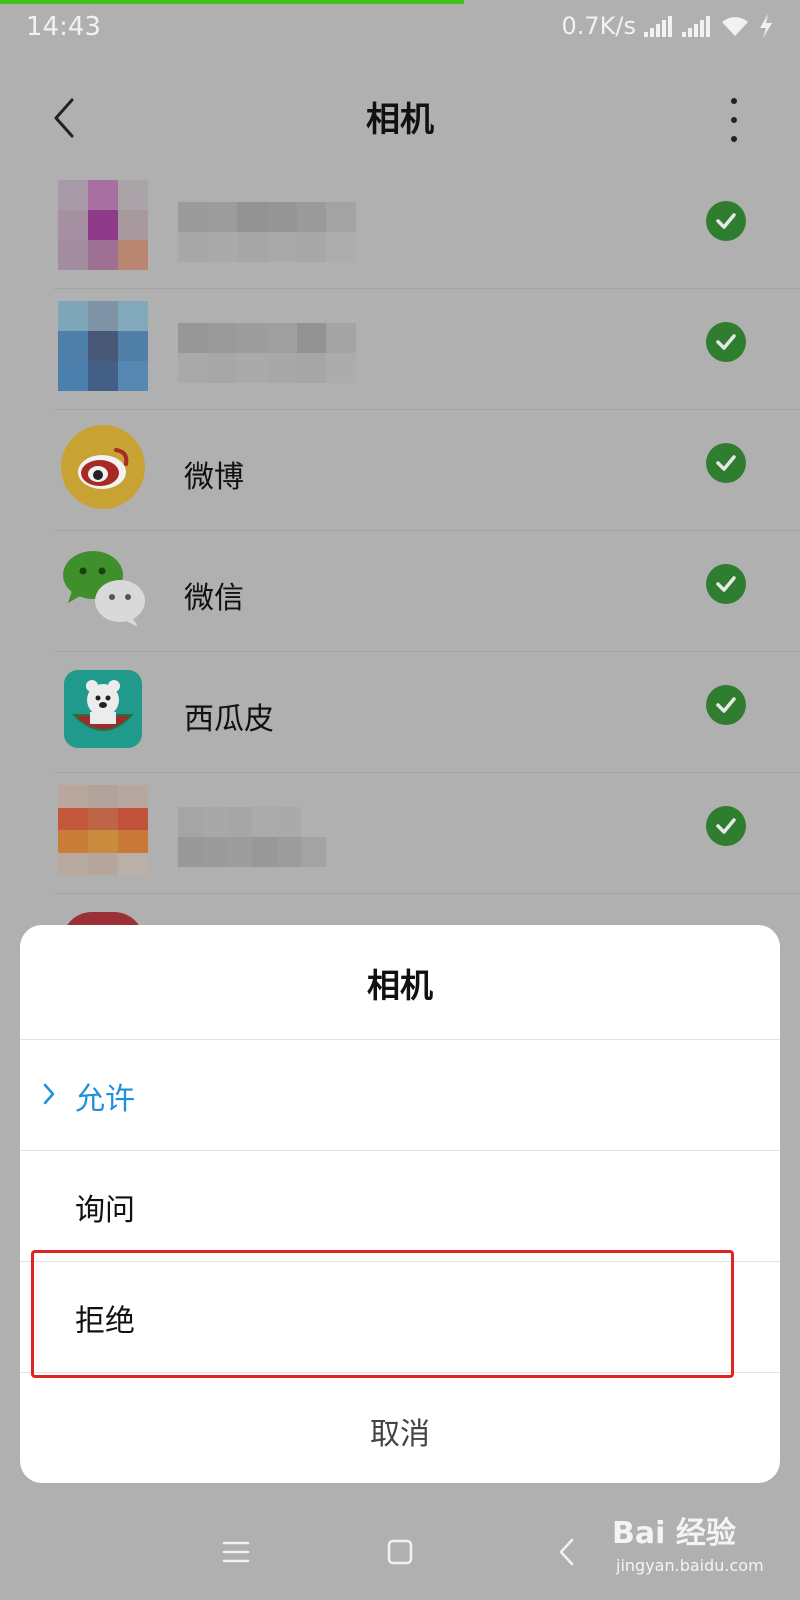 This screenshot has width=800, height=1600. I want to click on network-speed: 0.7K/s, so click(599, 26).